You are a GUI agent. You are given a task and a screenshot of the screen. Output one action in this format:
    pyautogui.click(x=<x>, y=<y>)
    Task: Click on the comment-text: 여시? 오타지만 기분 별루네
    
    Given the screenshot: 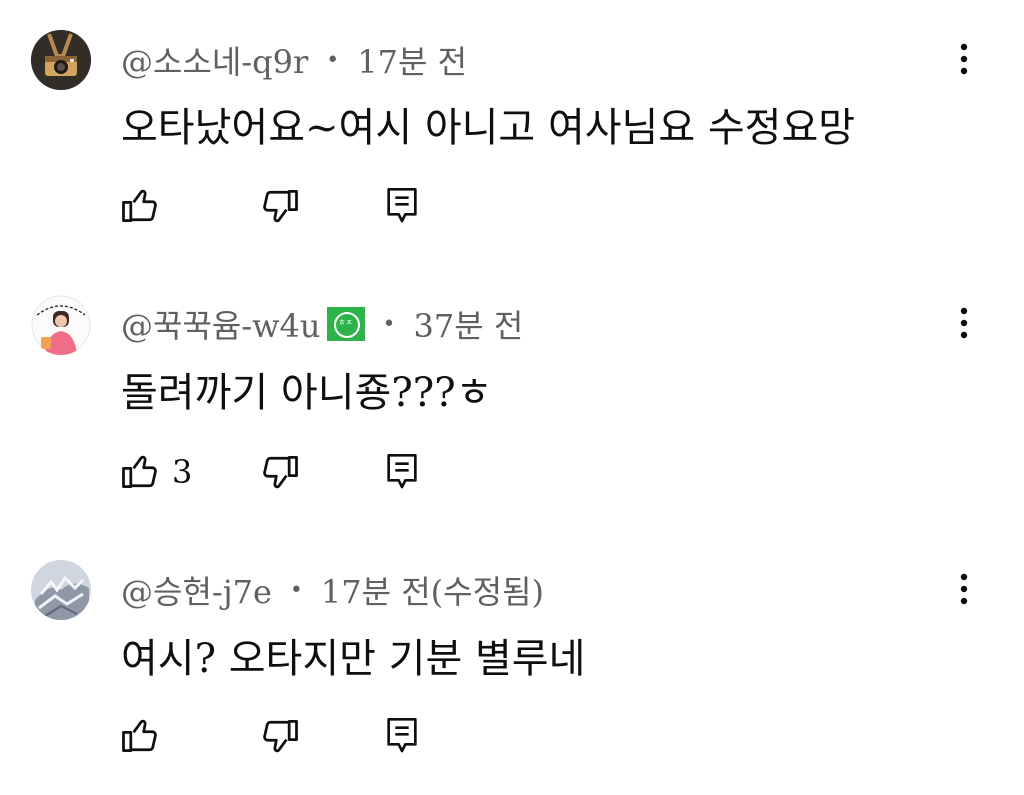 What is the action you would take?
    pyautogui.click(x=353, y=659)
    